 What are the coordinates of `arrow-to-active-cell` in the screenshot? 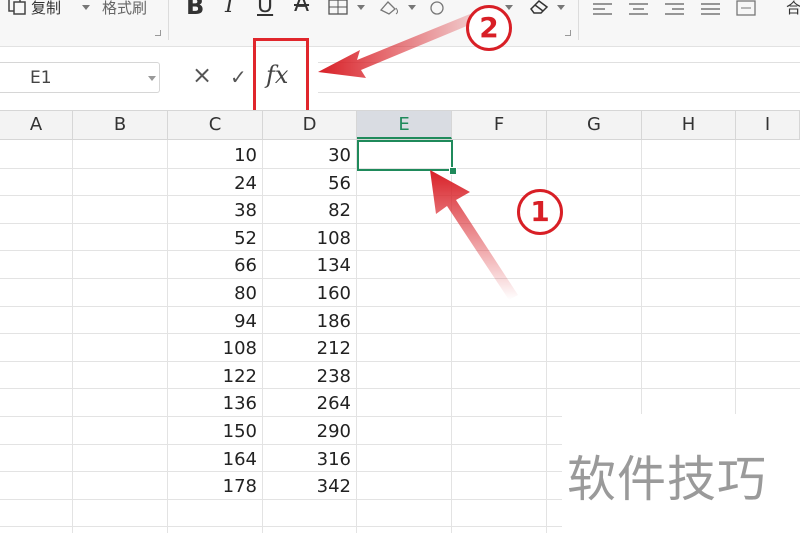 It's located at (474, 235).